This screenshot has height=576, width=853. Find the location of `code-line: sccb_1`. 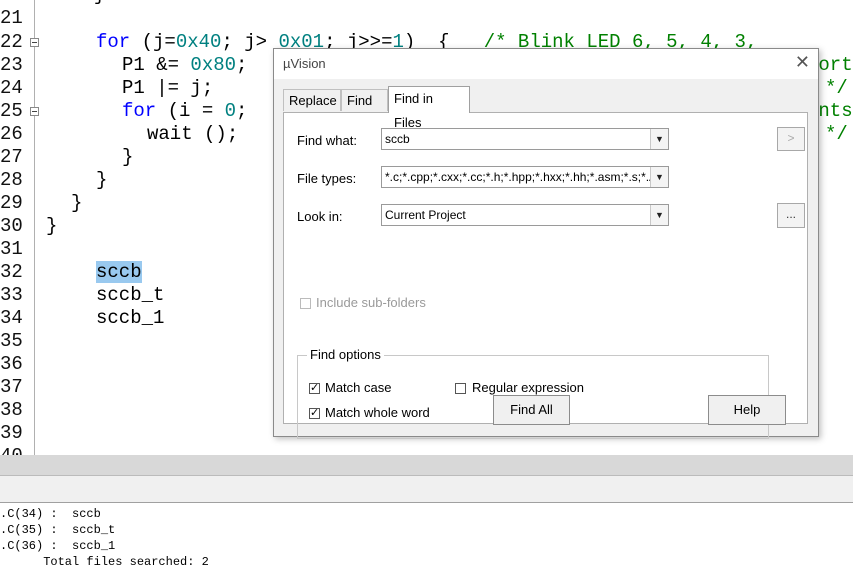

code-line: sccb_1 is located at coordinates (130, 318).